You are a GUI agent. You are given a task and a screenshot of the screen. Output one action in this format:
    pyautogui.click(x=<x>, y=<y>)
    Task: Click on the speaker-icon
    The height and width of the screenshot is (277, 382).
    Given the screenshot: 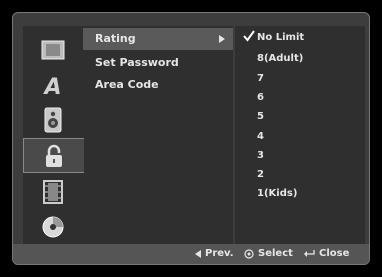 What is the action you would take?
    pyautogui.click(x=53, y=119)
    